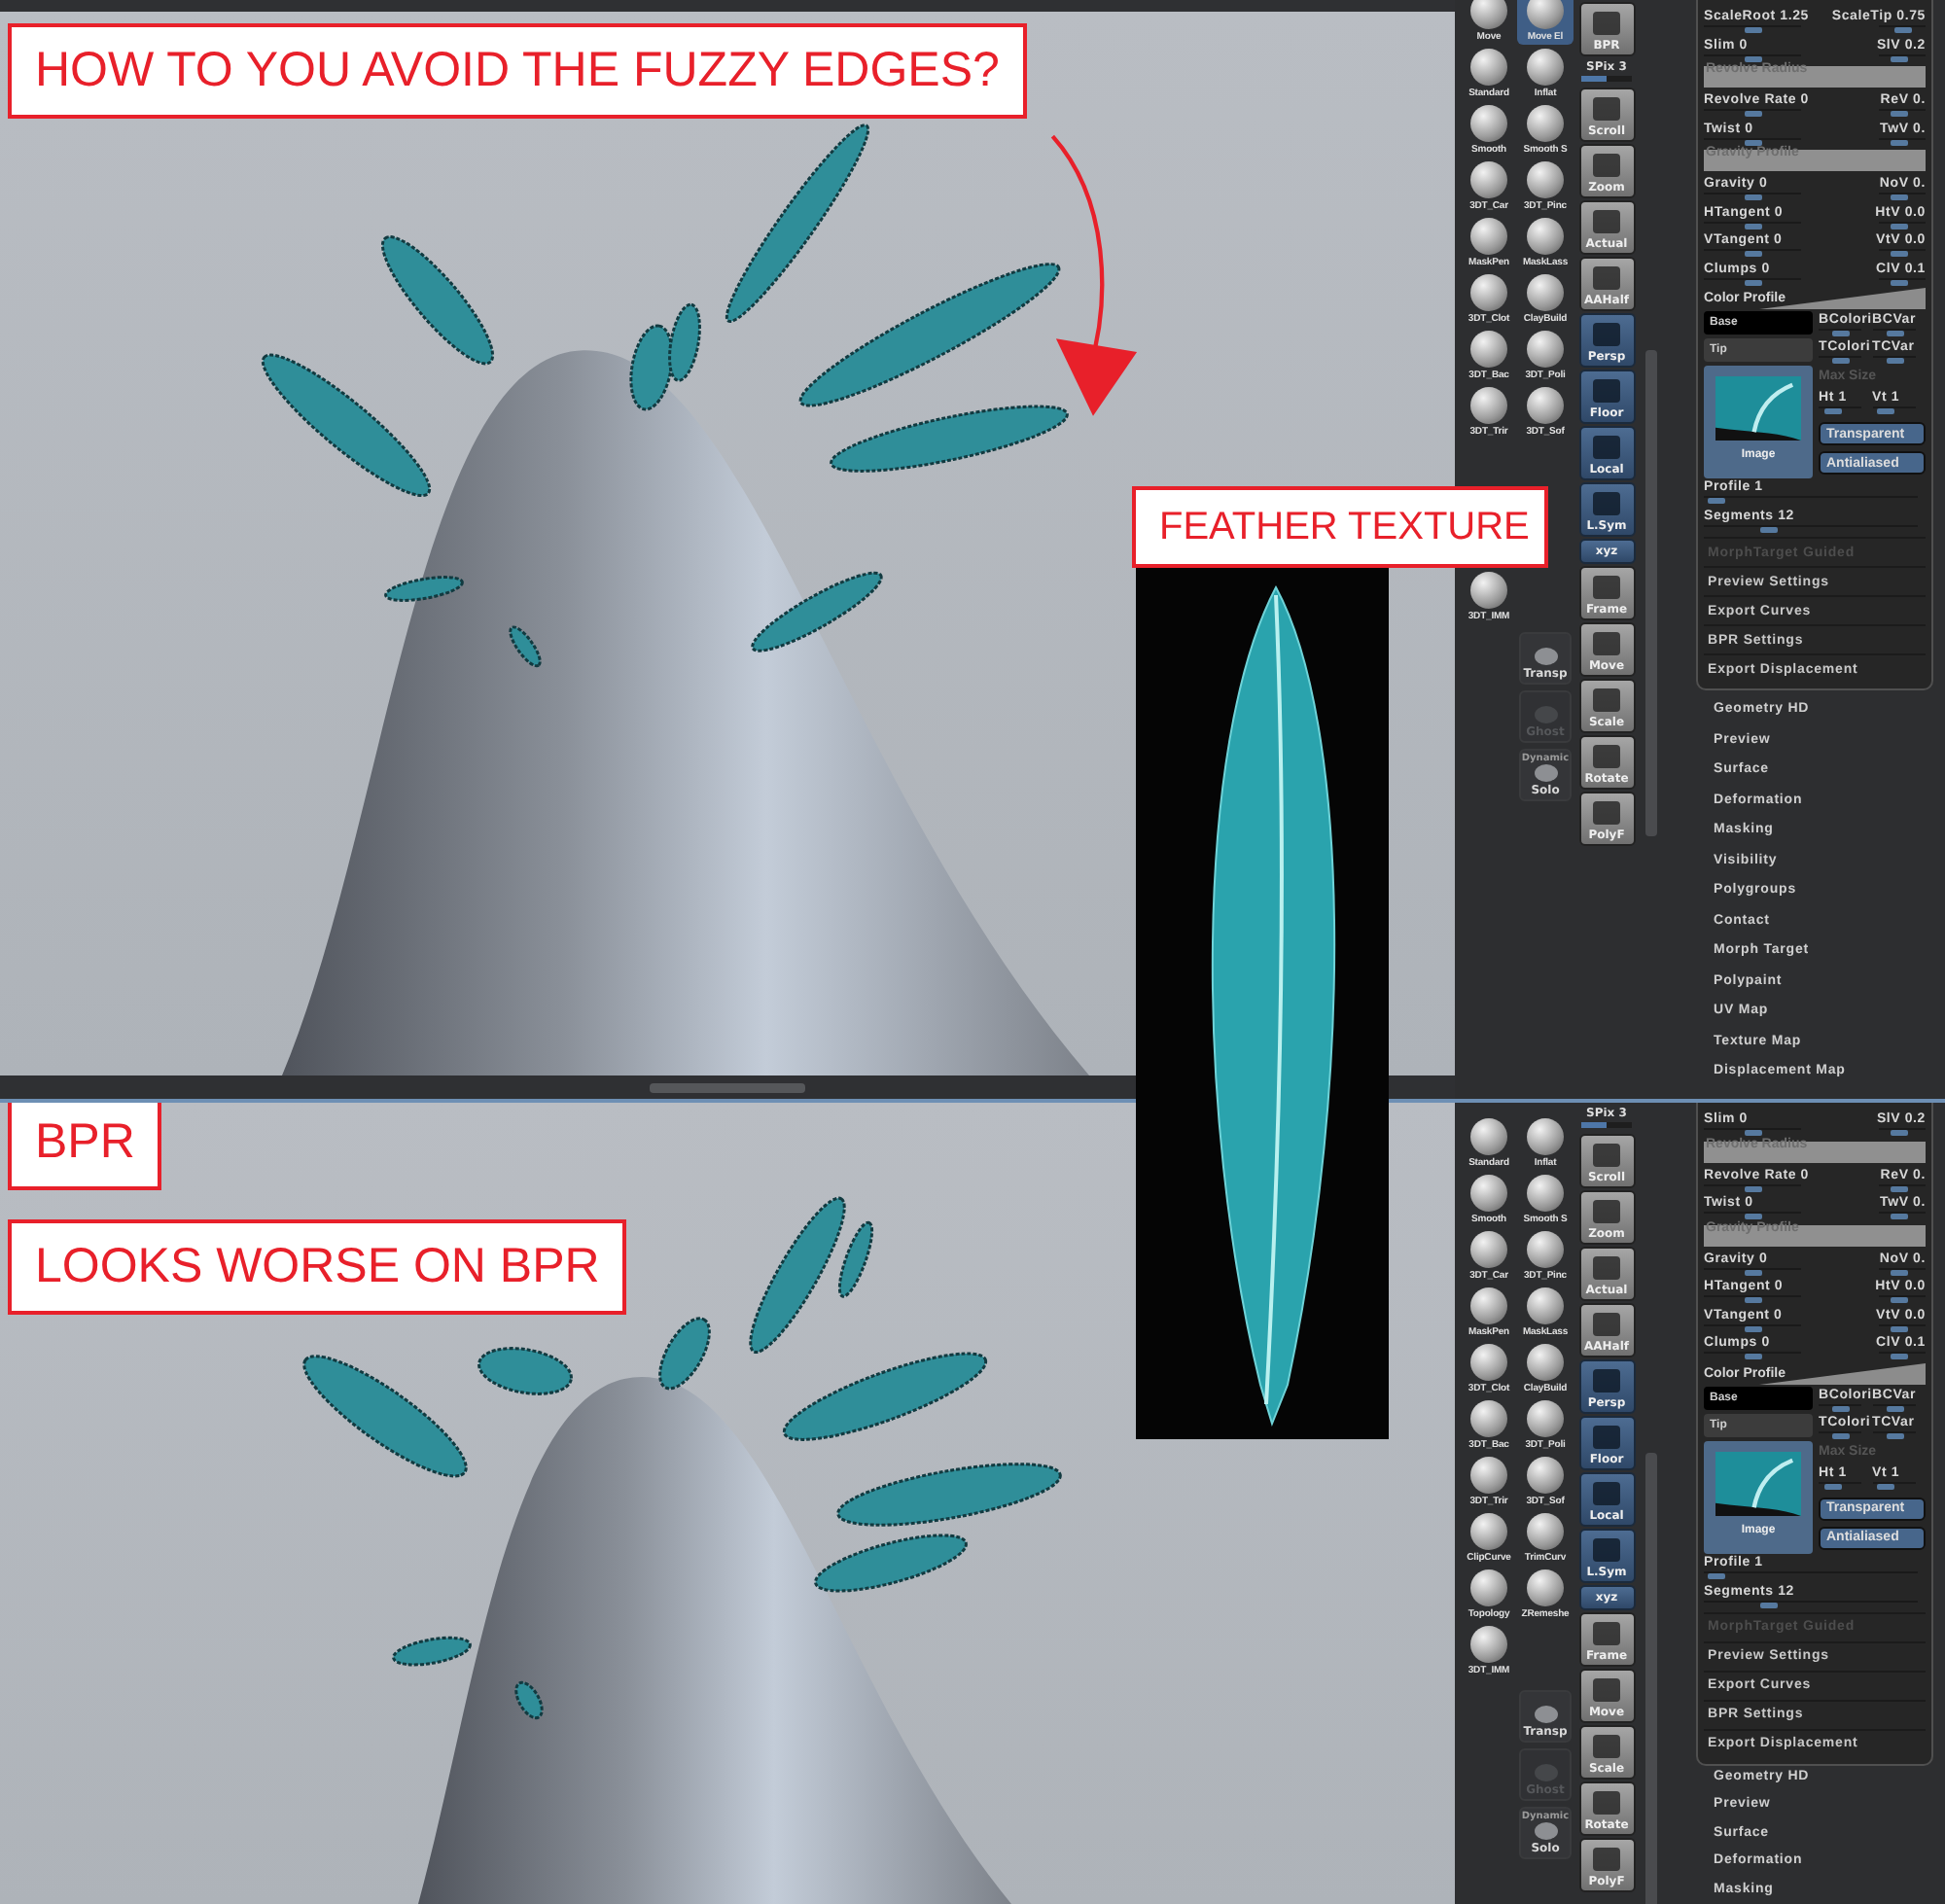  What do you see at coordinates (317, 1267) in the screenshot?
I see `annotation-label: LOOKS WORSE ON BPR` at bounding box center [317, 1267].